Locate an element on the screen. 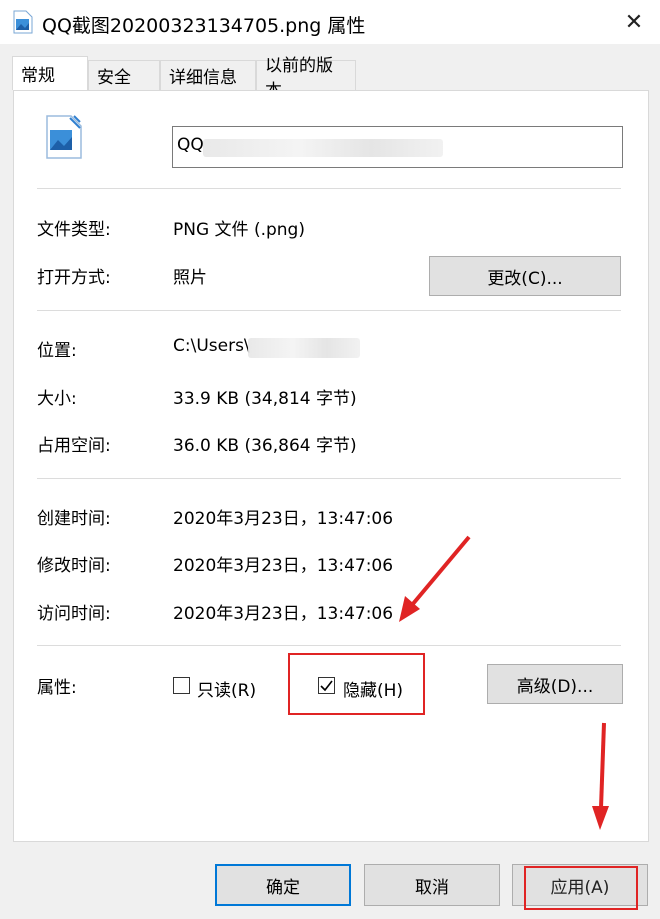 This screenshot has height=919, width=660. tab-general: 常规 is located at coordinates (50, 73).